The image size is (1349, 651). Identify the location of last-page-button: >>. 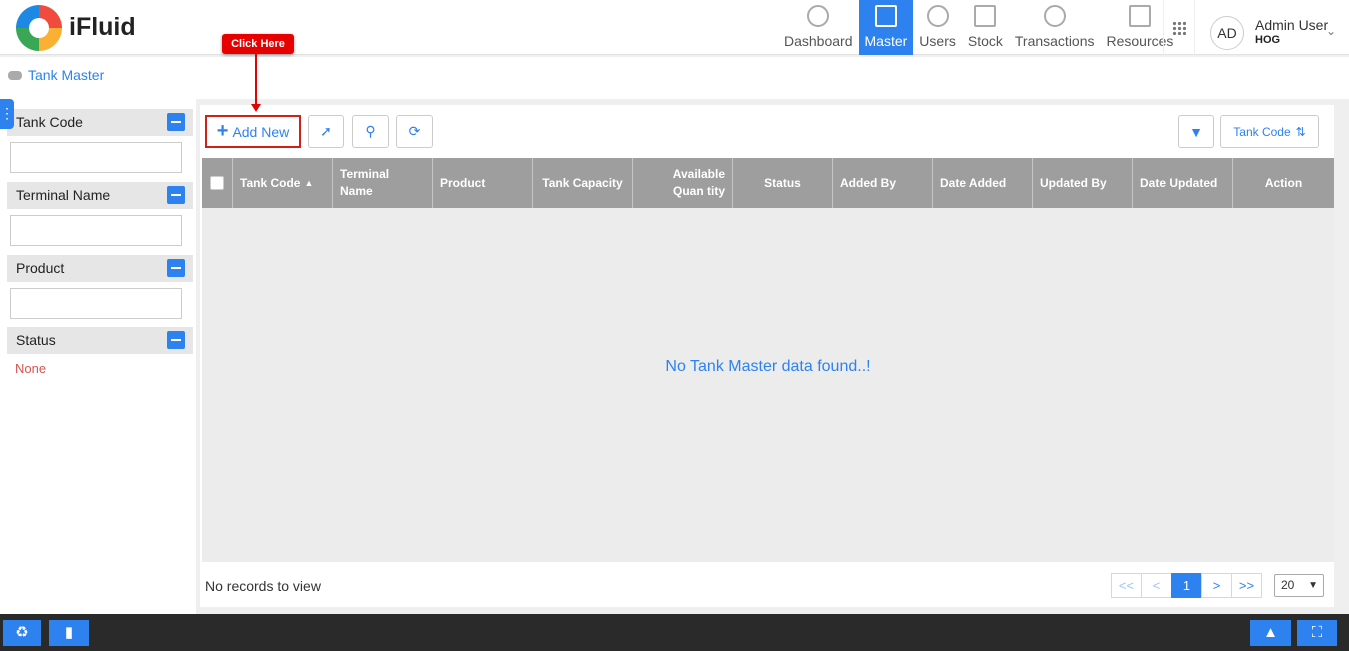
(1246, 585).